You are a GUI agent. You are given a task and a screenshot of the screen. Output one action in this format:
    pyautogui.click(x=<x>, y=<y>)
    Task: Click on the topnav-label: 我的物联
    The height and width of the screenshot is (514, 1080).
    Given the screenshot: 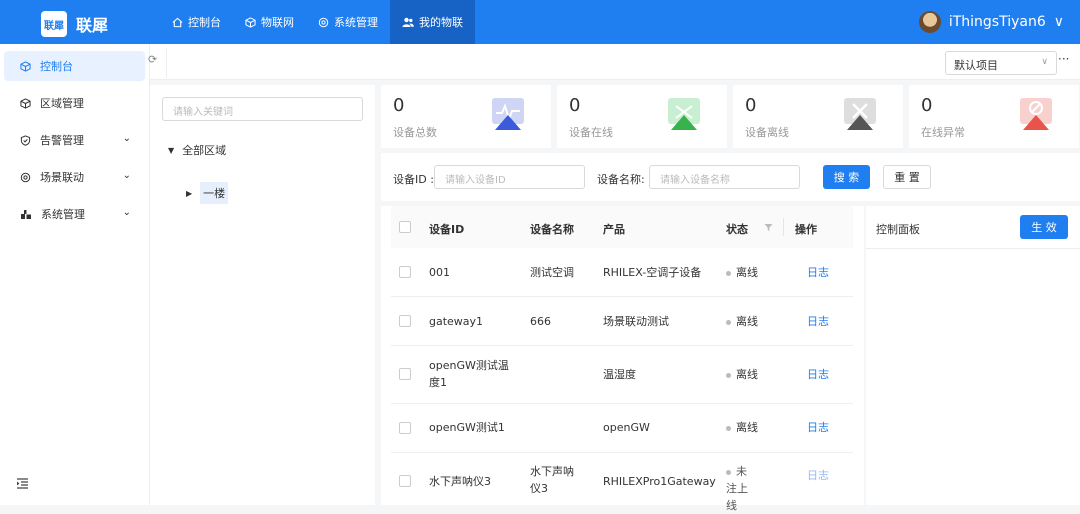 What is the action you would take?
    pyautogui.click(x=441, y=22)
    